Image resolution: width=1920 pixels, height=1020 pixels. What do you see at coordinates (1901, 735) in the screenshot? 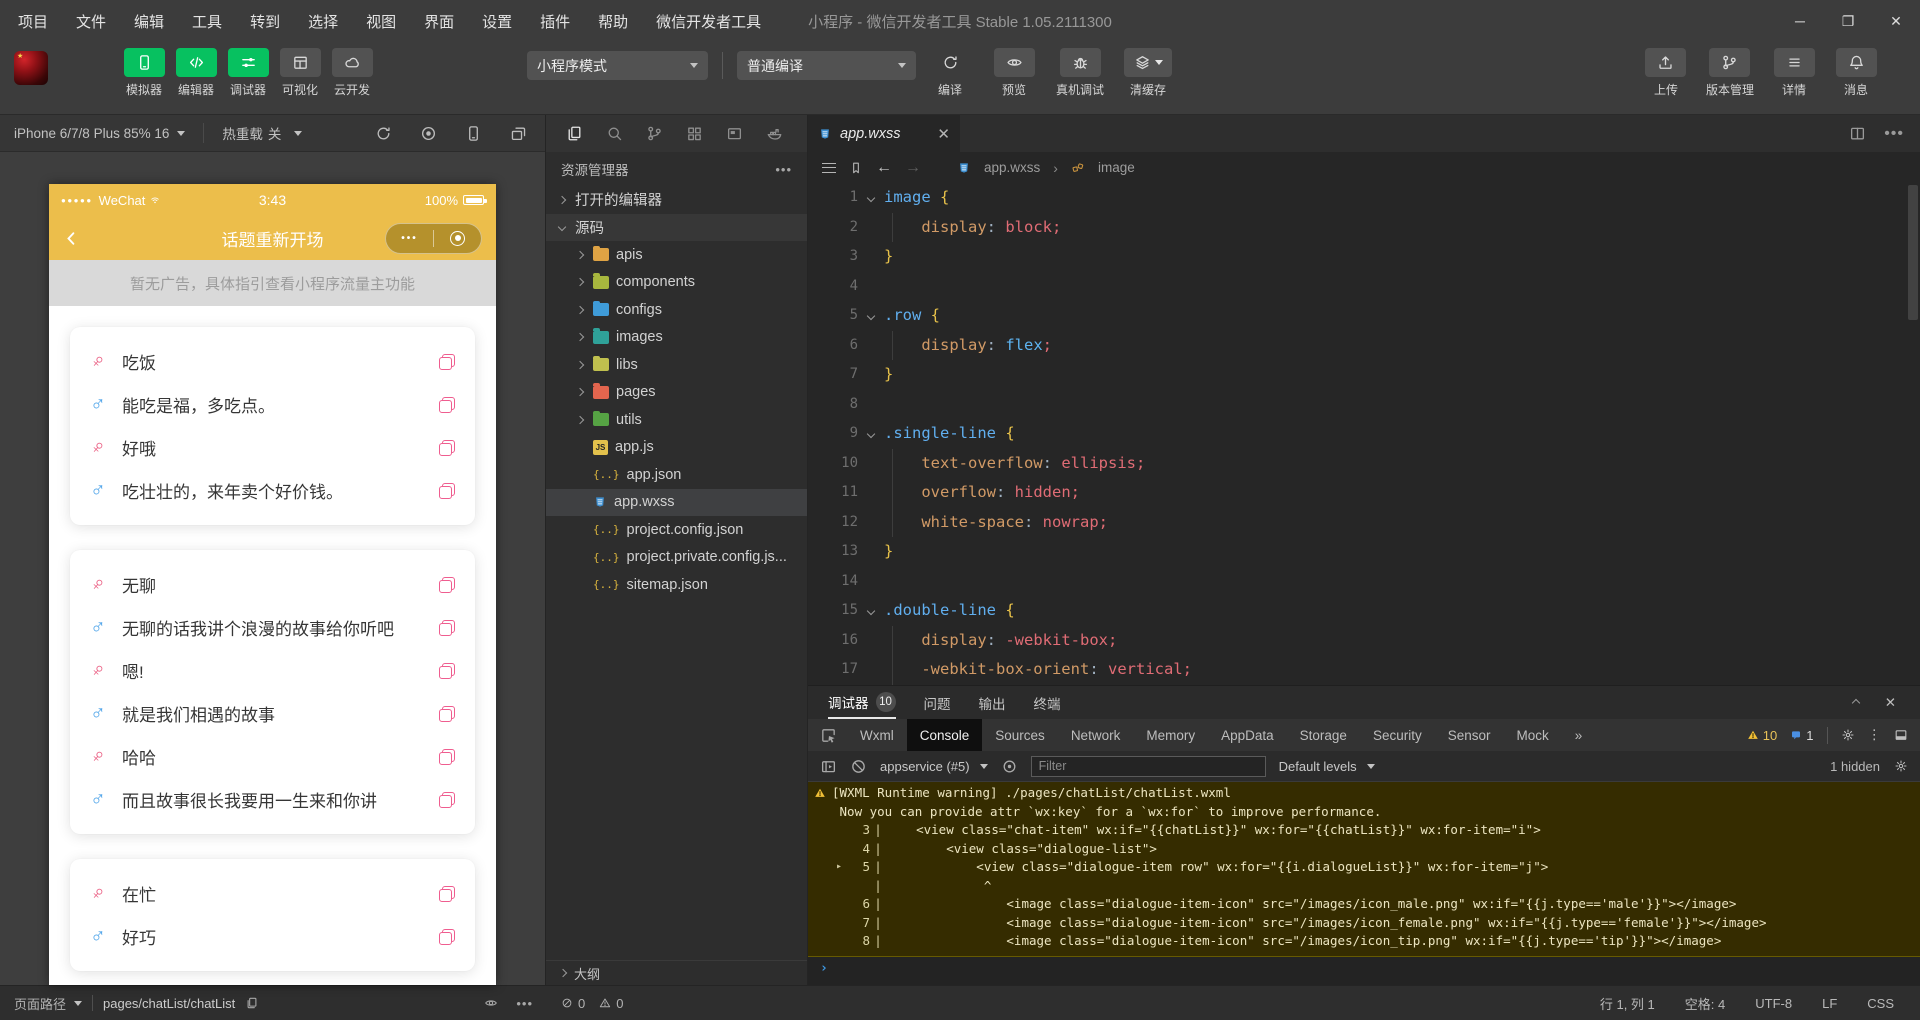
I see `dock-side-icon` at bounding box center [1901, 735].